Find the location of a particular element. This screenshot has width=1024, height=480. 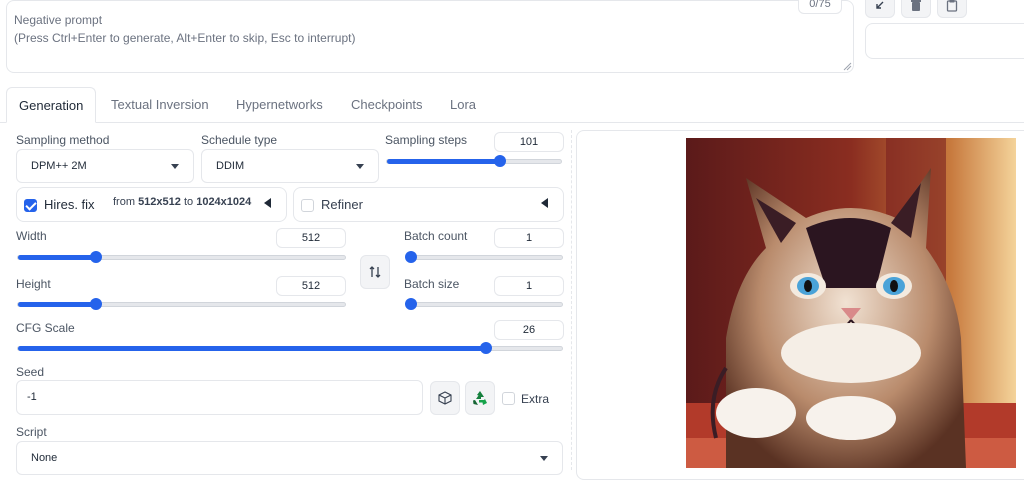

sampling-steps-slider is located at coordinates (474, 161).